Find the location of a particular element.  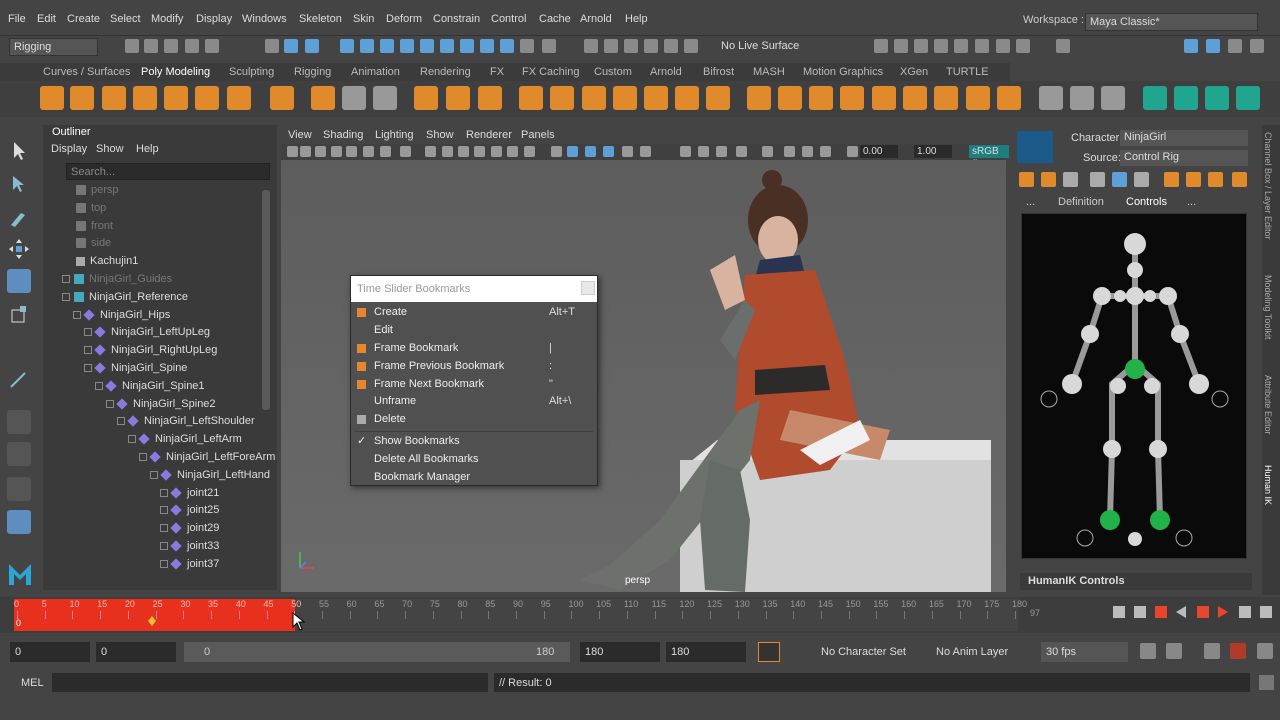

outliner-item: NinjaGirl_Reference is located at coordinates (125, 297).